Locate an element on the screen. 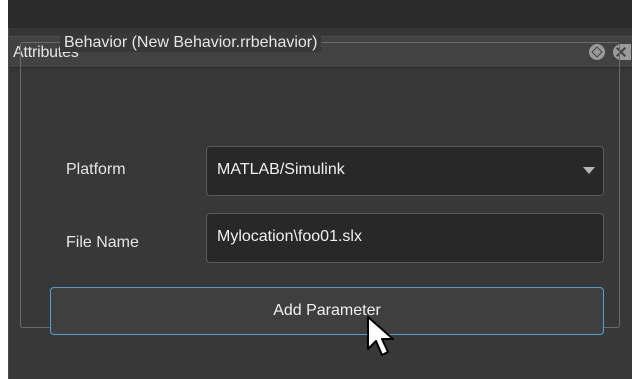 The width and height of the screenshot is (632, 379). top-dock-strip is located at coordinates (320, 14).